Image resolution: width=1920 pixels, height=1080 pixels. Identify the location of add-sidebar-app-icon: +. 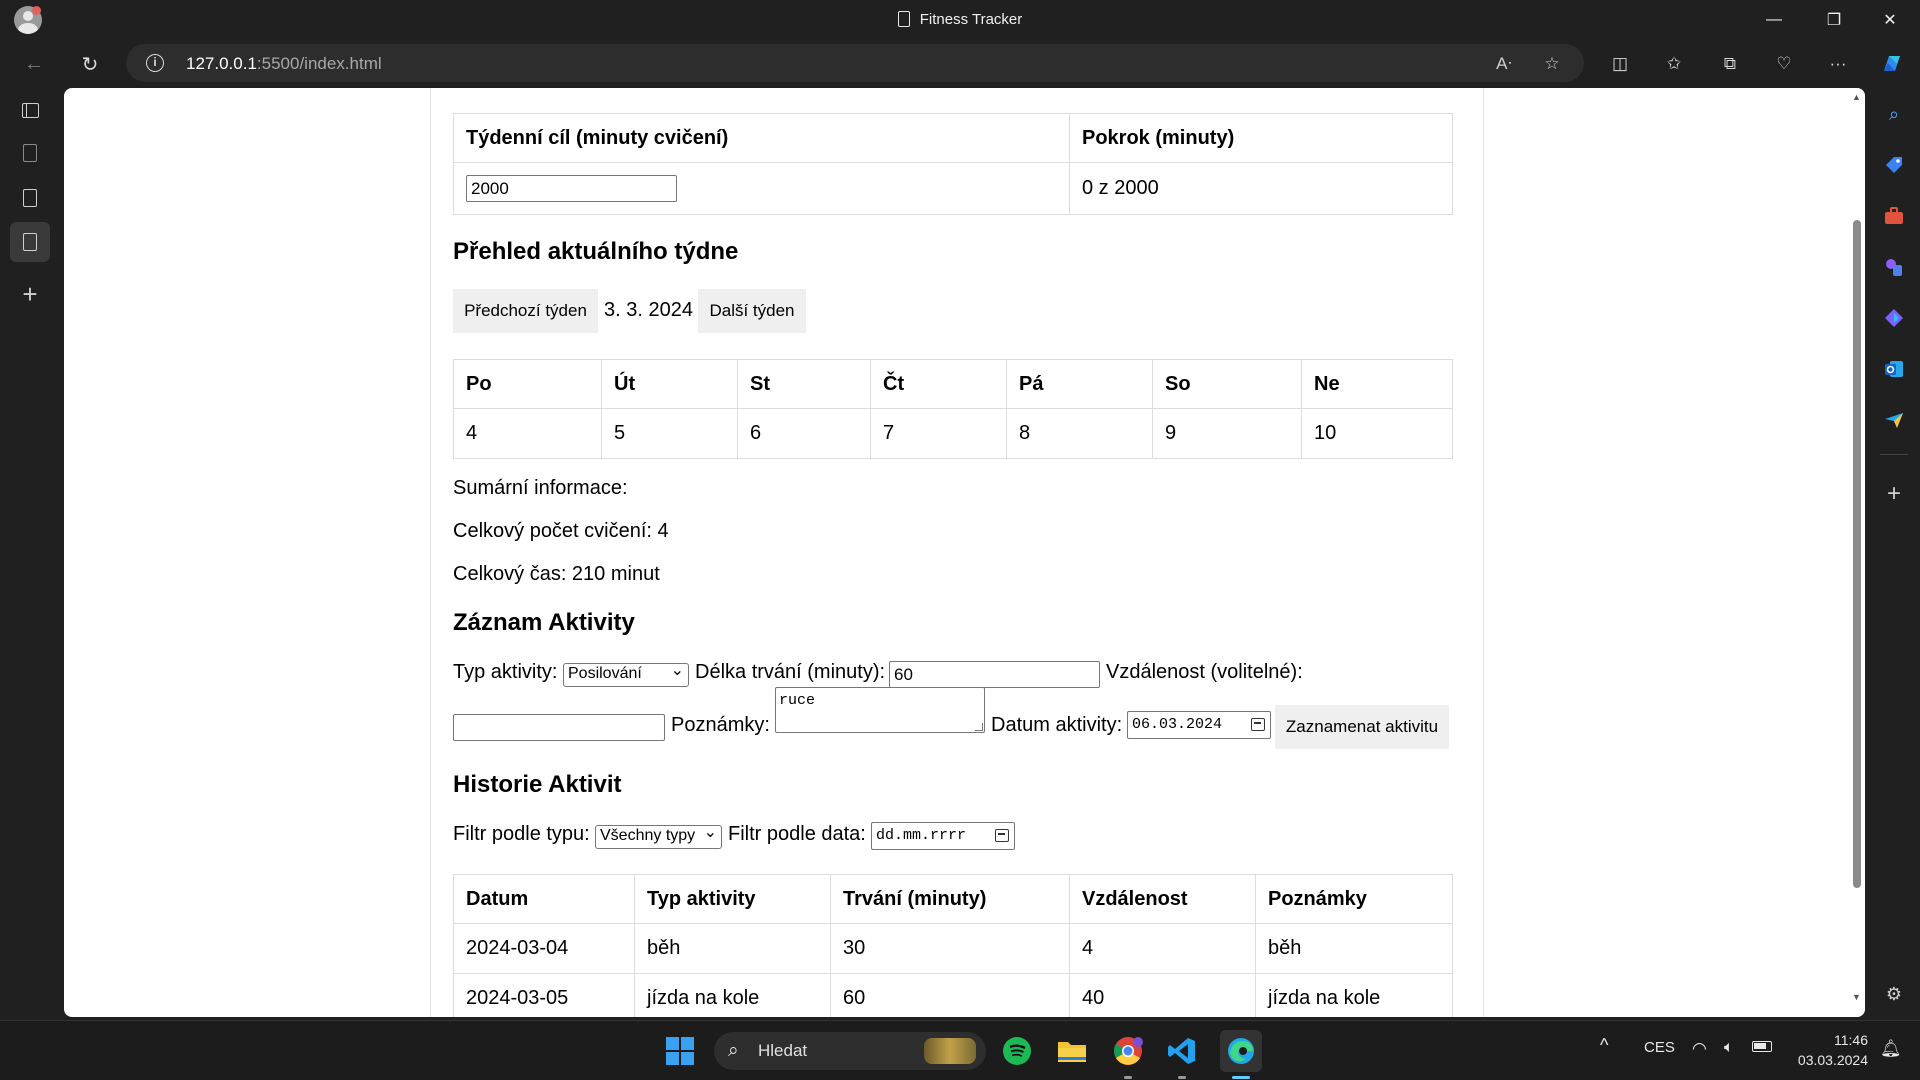
(1894, 494).